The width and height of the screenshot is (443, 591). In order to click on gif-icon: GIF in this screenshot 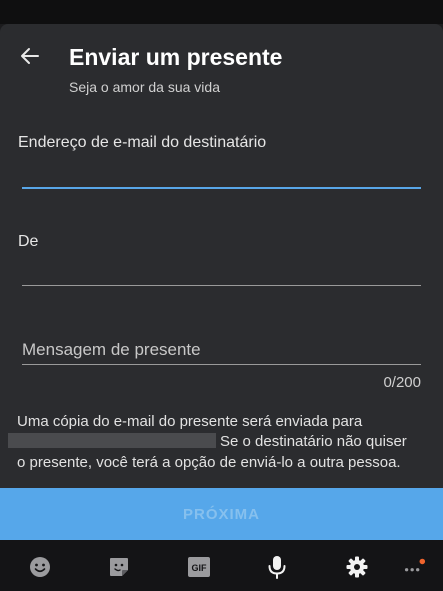, I will do `click(199, 567)`.